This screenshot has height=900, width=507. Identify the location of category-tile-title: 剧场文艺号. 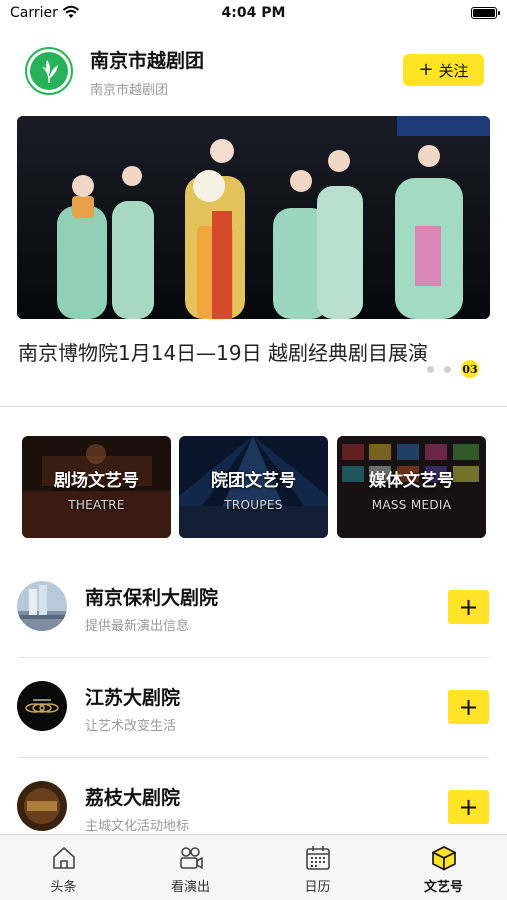
(96, 481).